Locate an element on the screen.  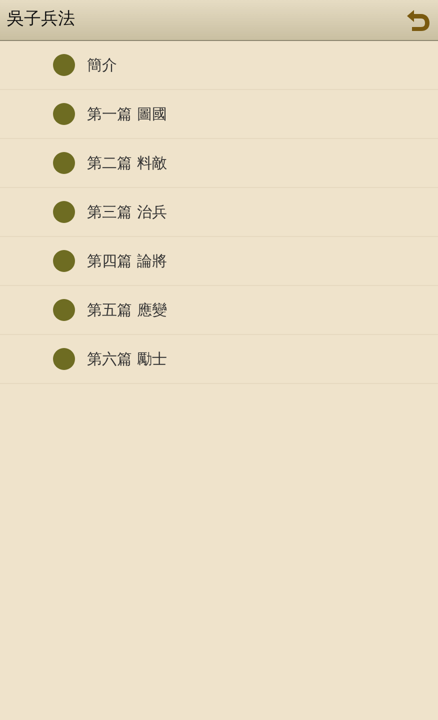
chapter-item: 第一篇 圖國 is located at coordinates (219, 114).